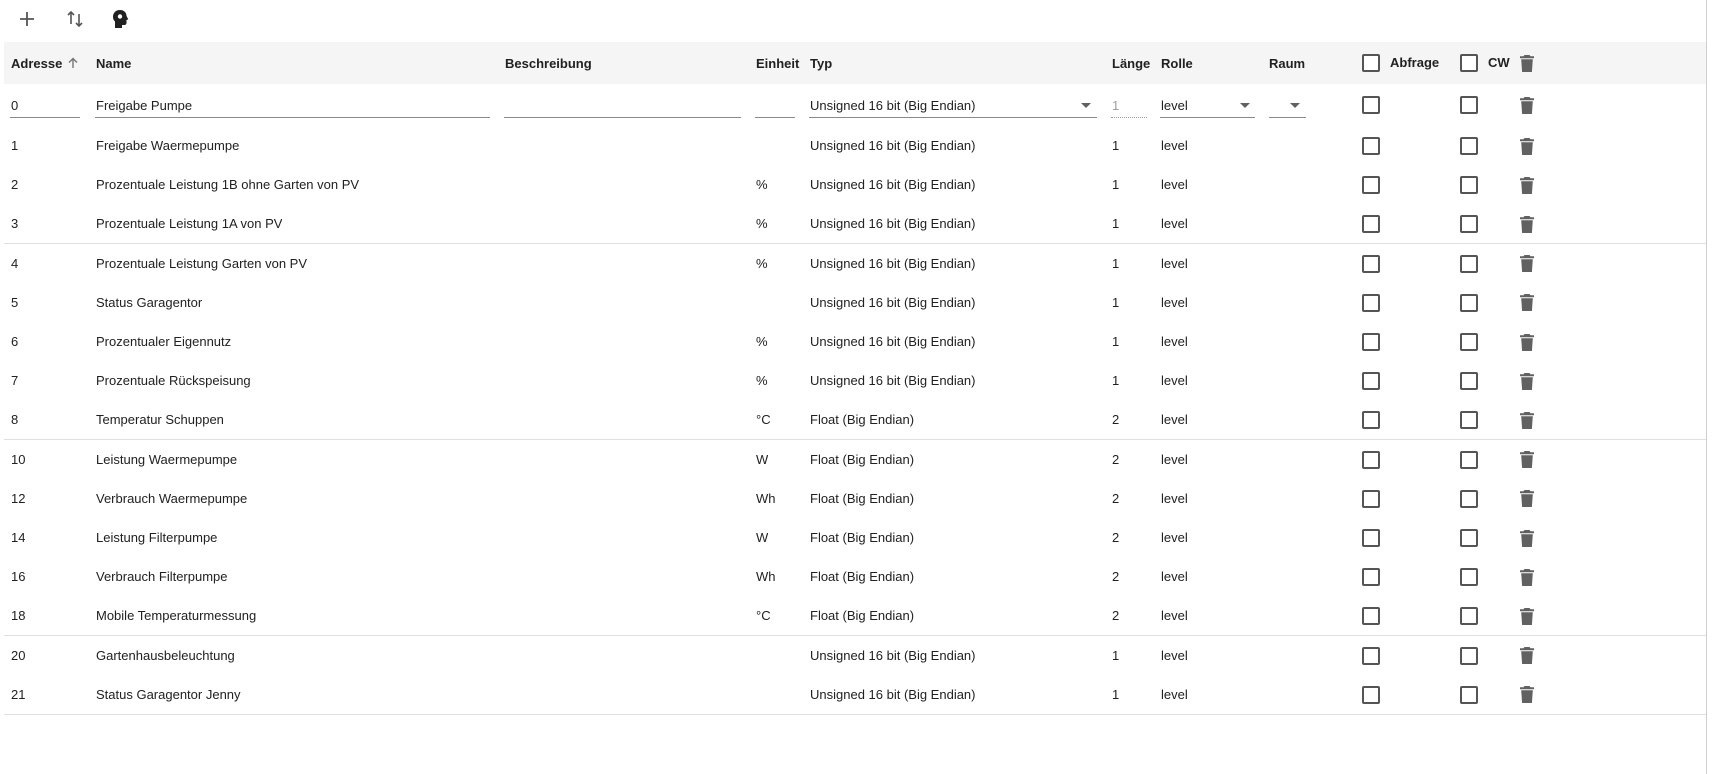  Describe the element at coordinates (149, 302) in the screenshot. I see `cell-name: Status Garagentor` at that location.